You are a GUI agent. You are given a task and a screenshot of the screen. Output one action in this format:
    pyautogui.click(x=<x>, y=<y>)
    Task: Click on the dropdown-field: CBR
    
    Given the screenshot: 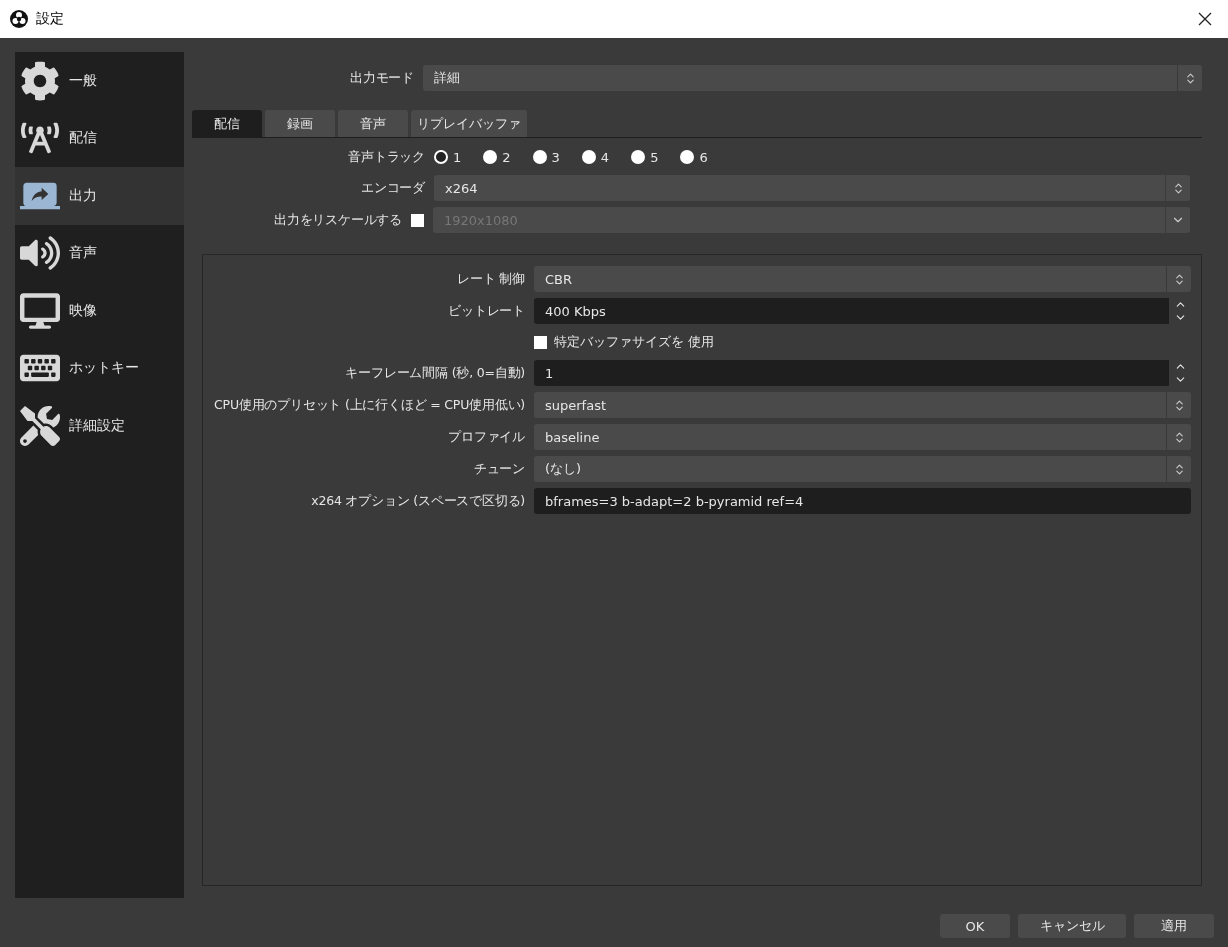 What is the action you would take?
    pyautogui.click(x=862, y=279)
    